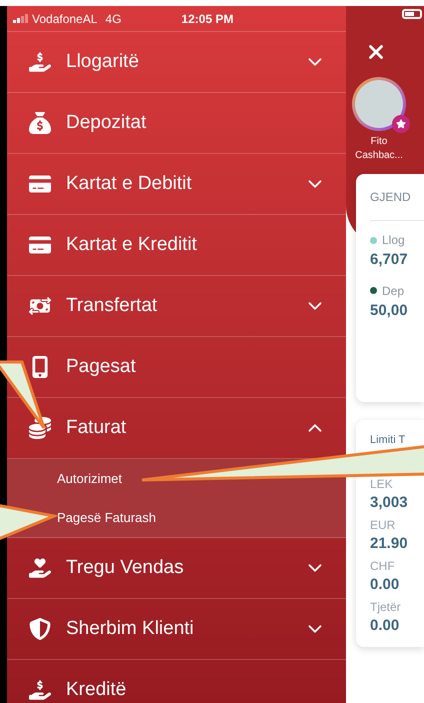 This screenshot has height=703, width=424. I want to click on menu-label: Kartat e Kreditit, so click(132, 244).